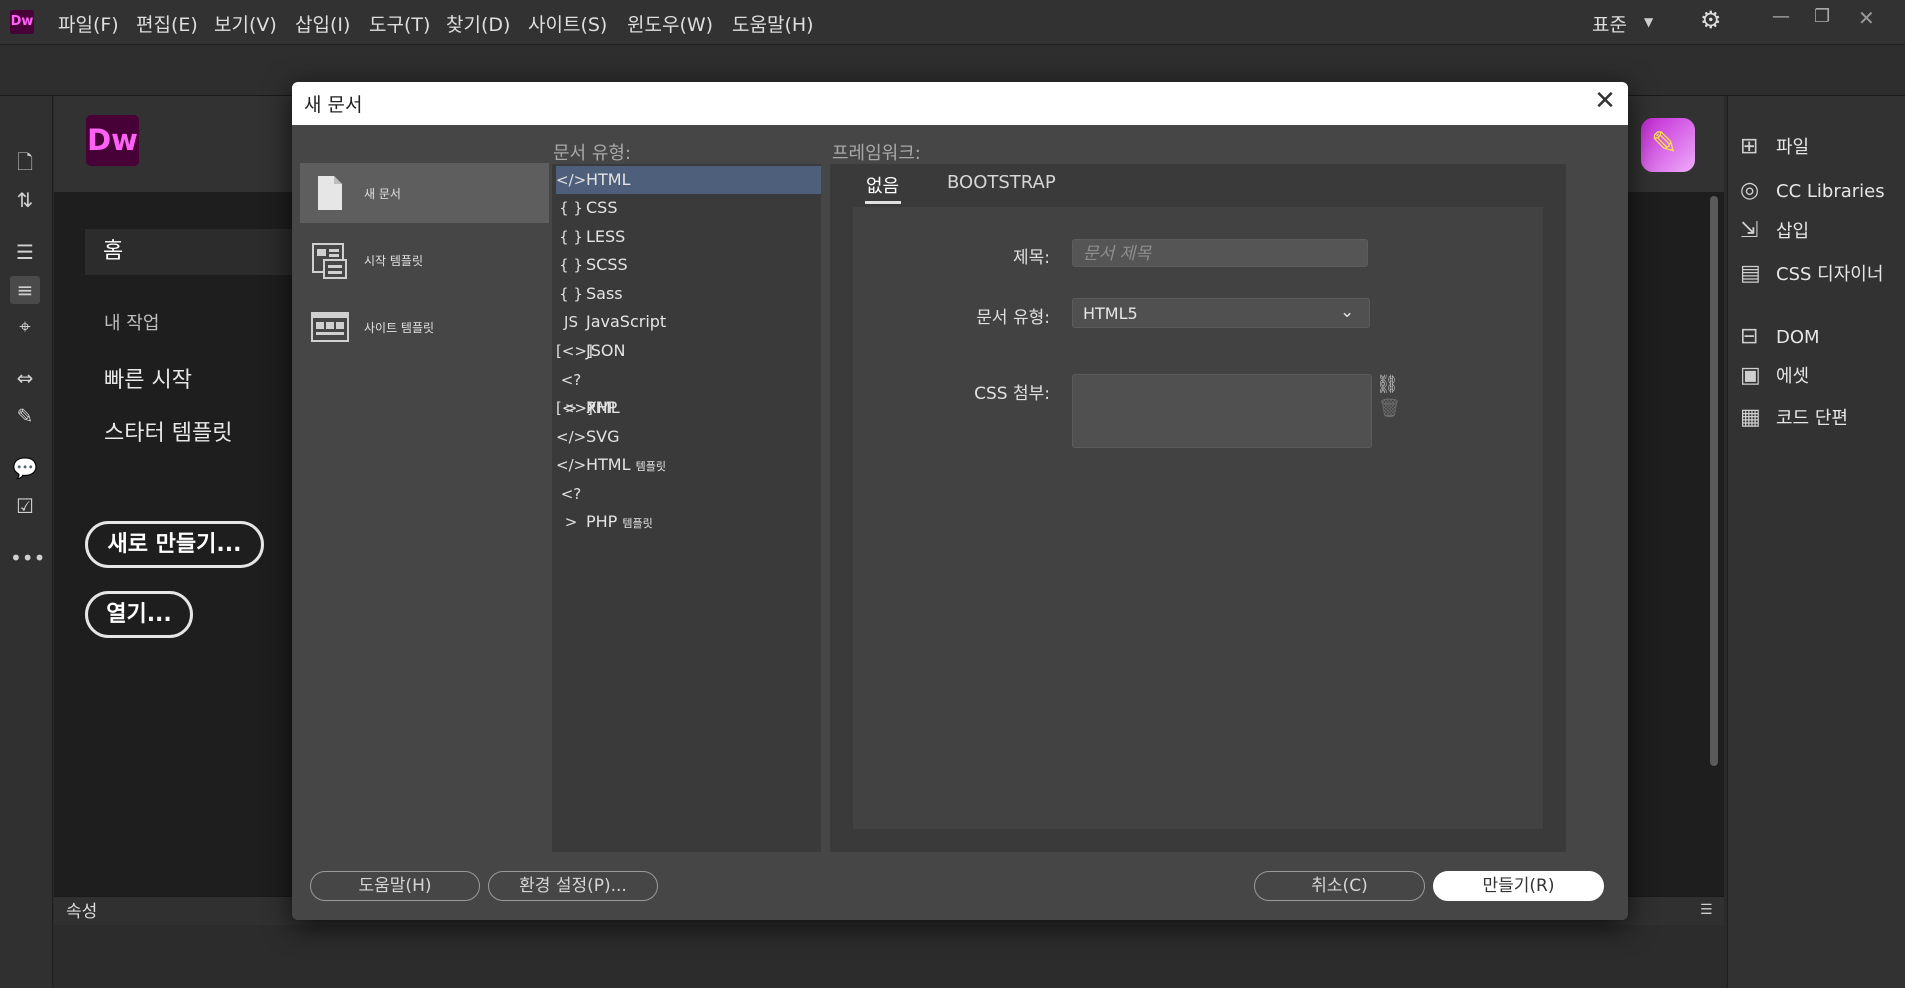 This screenshot has width=1905, height=988. What do you see at coordinates (1781, 16) in the screenshot?
I see `minimize-icon: —` at bounding box center [1781, 16].